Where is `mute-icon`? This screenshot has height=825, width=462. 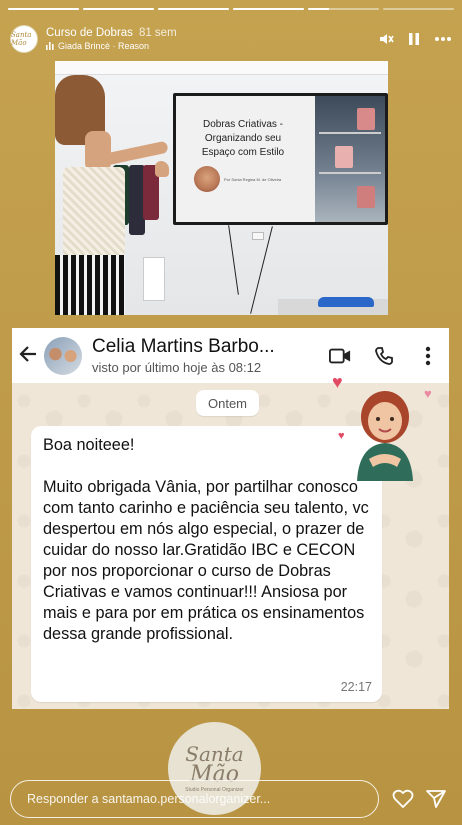 mute-icon is located at coordinates (386, 39).